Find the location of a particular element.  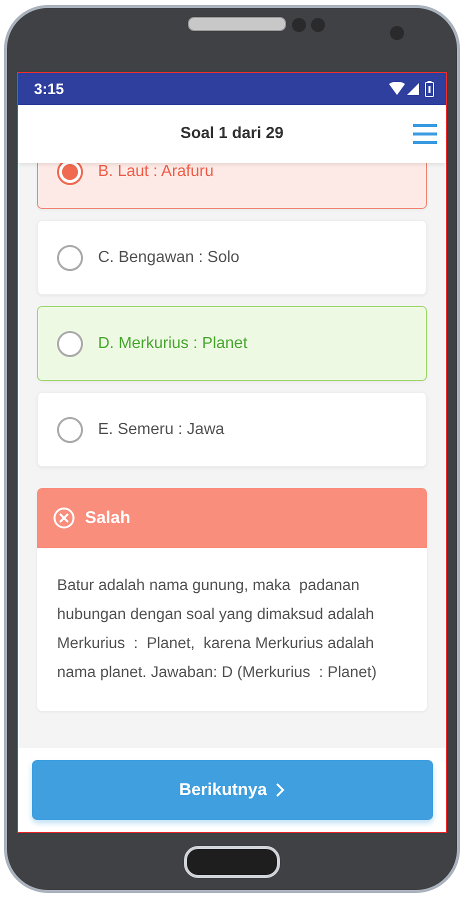

signal-icon is located at coordinates (413, 89).